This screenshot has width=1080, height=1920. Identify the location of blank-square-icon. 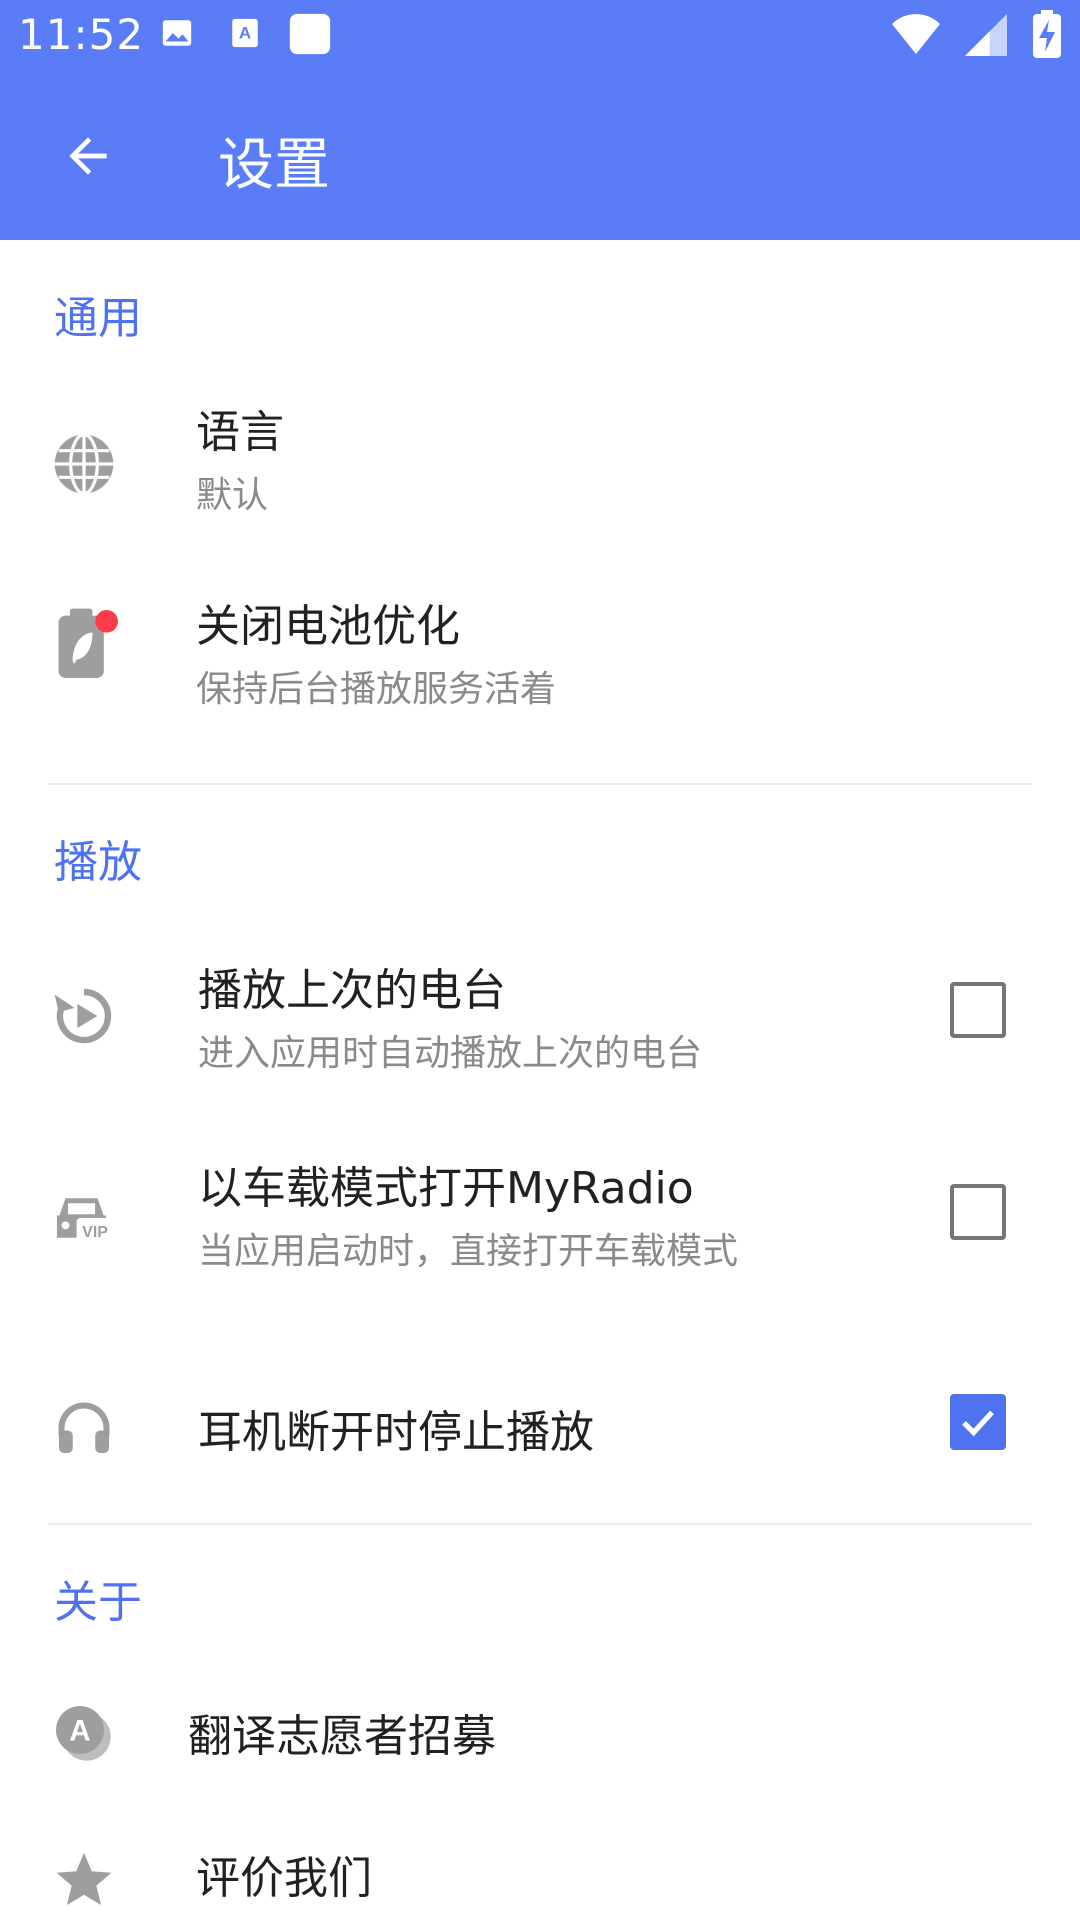
(310, 34).